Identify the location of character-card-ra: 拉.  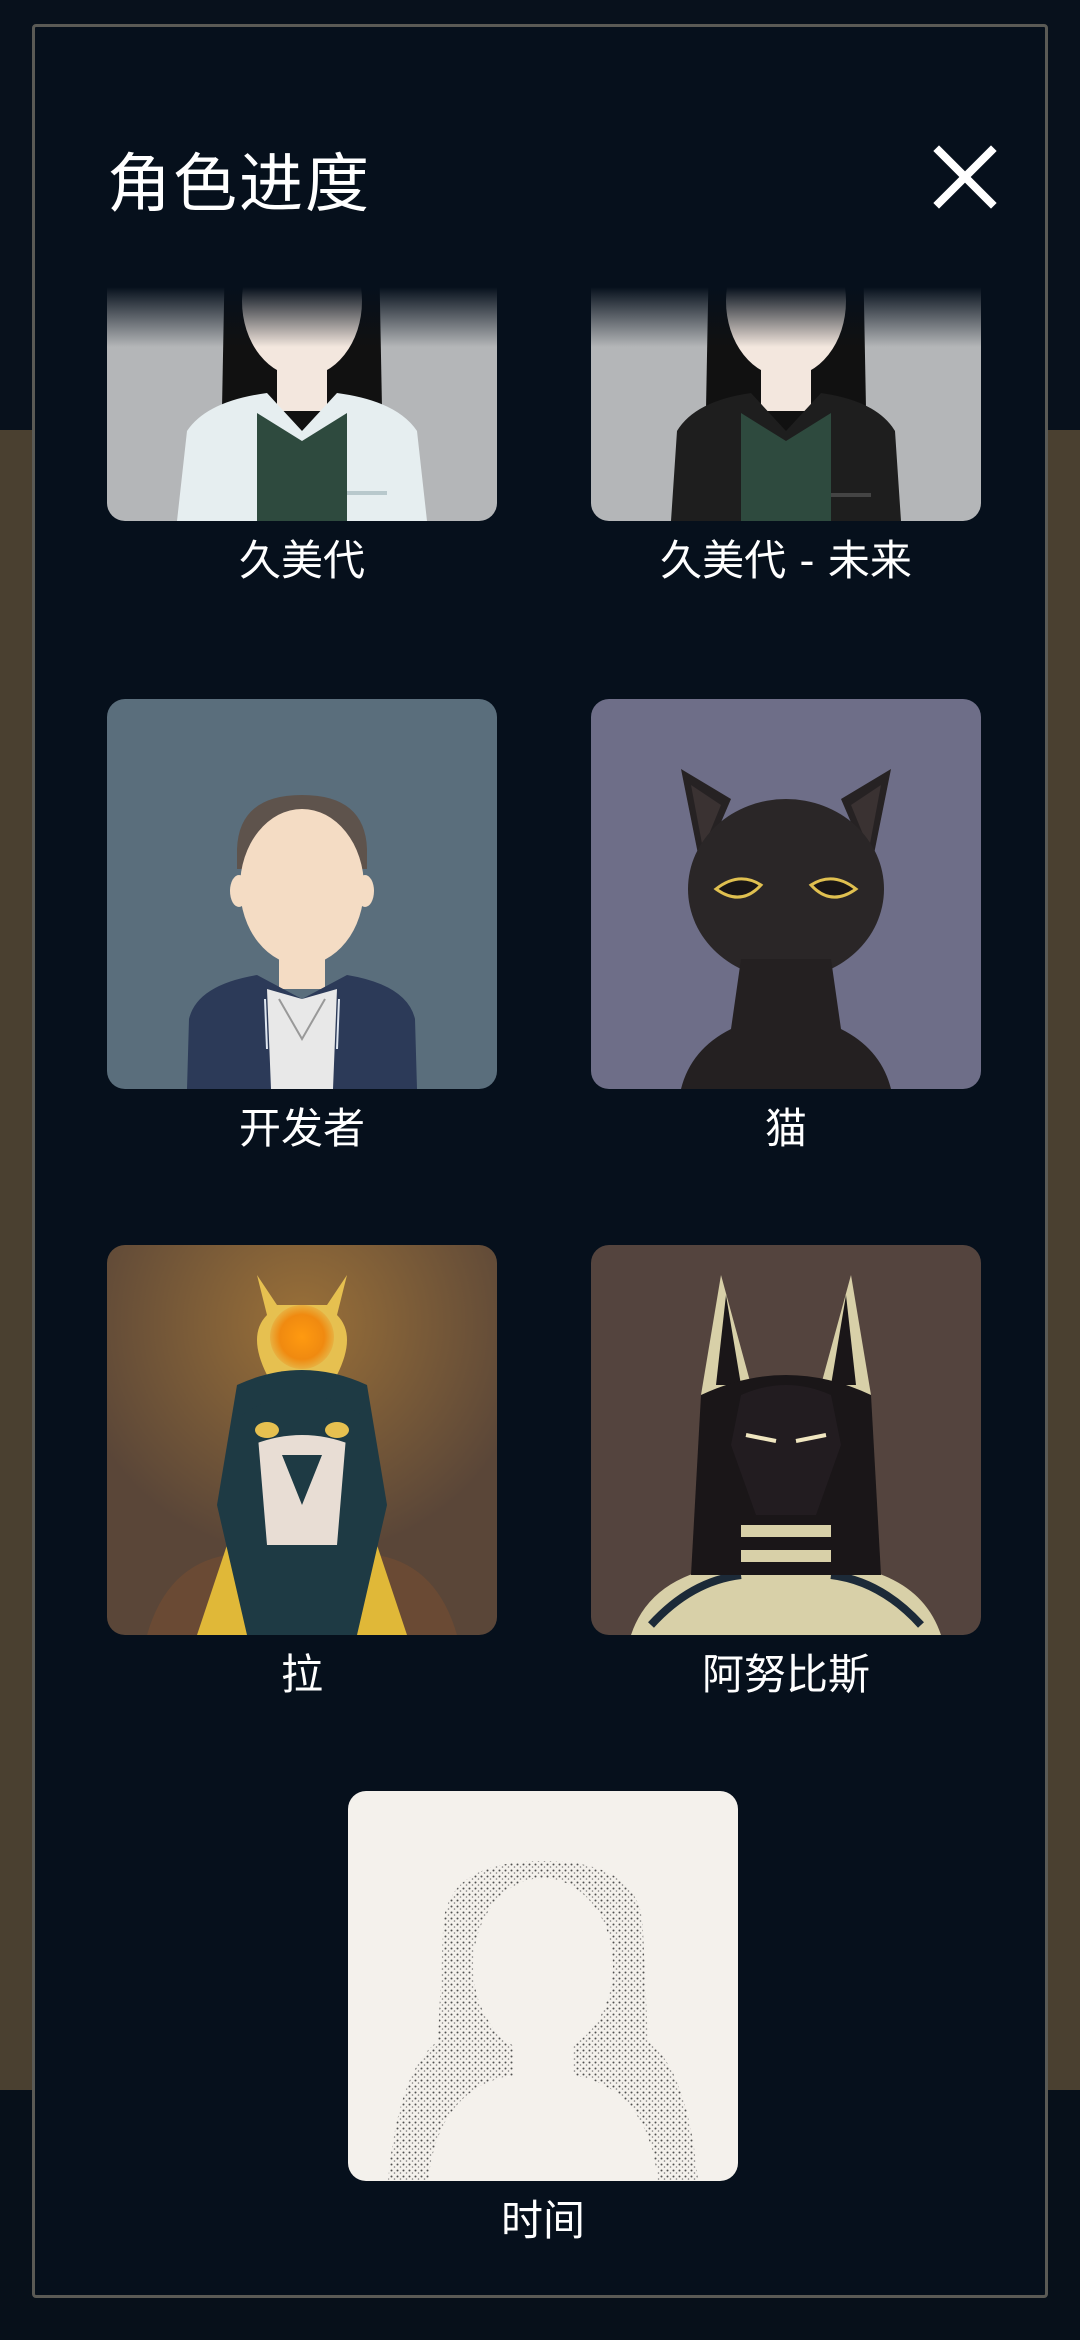
(302, 1475).